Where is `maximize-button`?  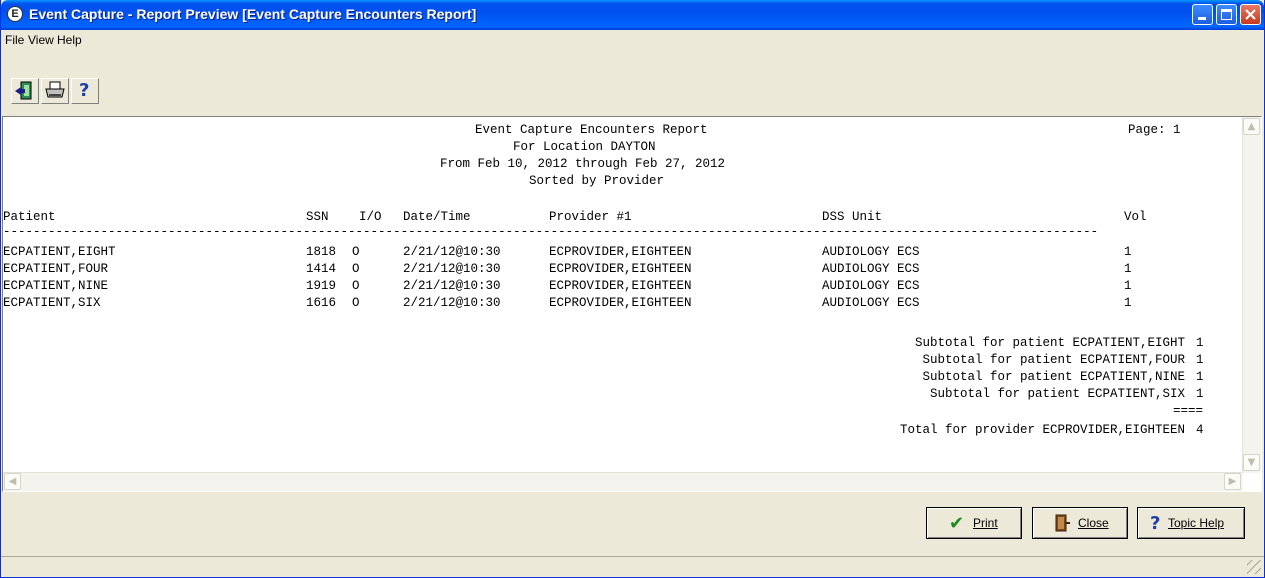
maximize-button is located at coordinates (1226, 14).